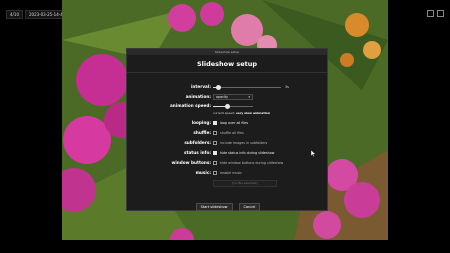  What do you see at coordinates (245, 183) in the screenshot?
I see `music-file-field: [no file selected]` at bounding box center [245, 183].